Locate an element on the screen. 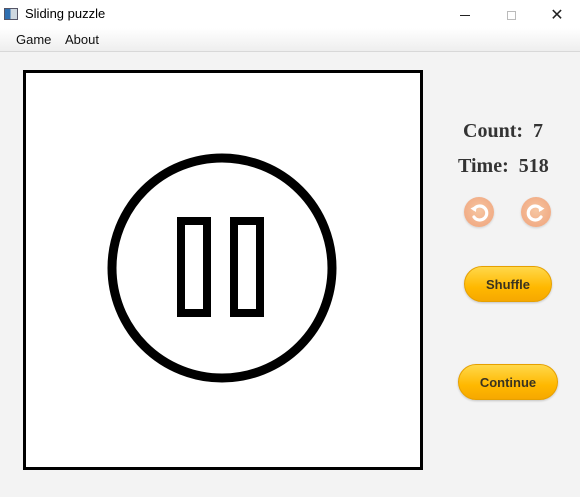 The width and height of the screenshot is (580, 497). elapsed-time: Time: 518 is located at coordinates (503, 166).